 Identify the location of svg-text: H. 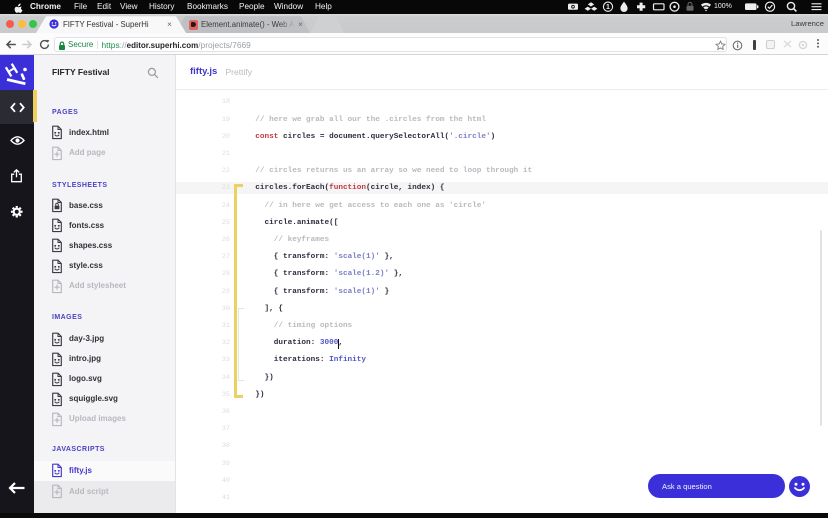
(12, 71).